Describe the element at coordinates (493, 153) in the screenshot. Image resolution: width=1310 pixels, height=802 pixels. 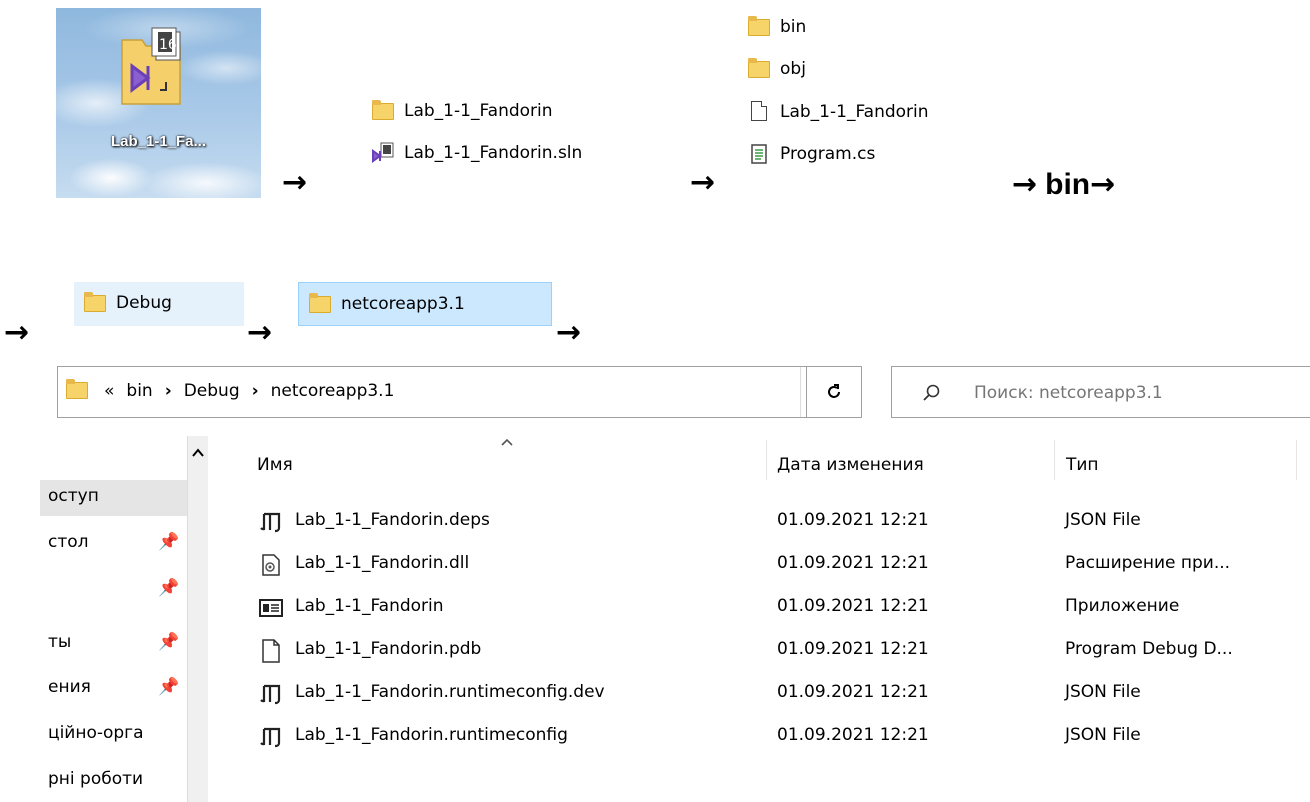
I see `list-item-label: Lab_1-1_Fandorin.sln` at that location.